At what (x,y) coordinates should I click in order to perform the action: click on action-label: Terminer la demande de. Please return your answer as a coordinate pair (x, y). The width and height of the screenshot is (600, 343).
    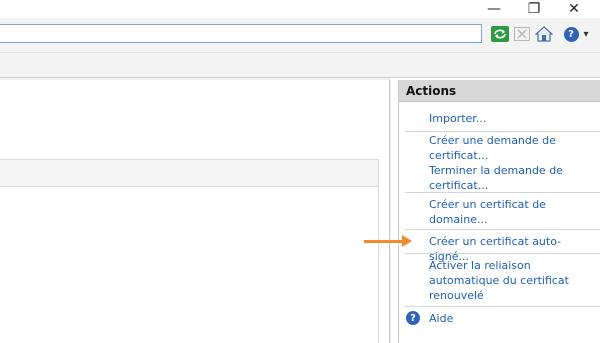
    Looking at the image, I should click on (496, 170).